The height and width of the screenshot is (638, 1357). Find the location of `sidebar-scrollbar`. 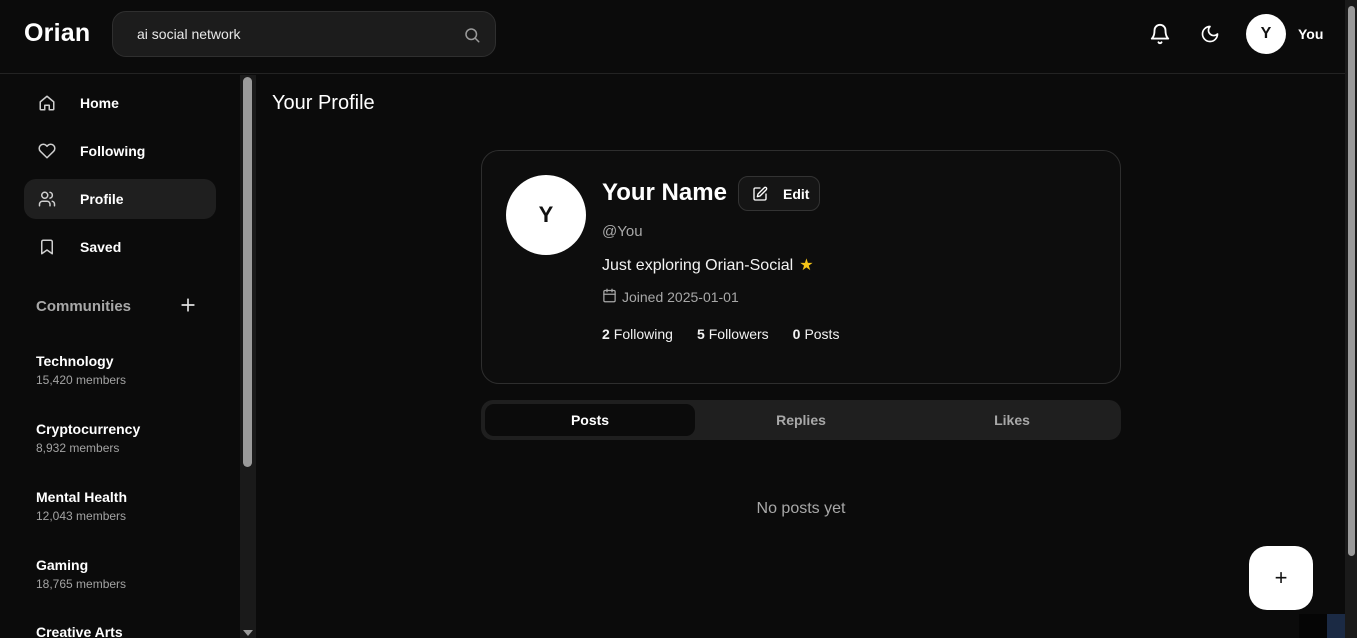

sidebar-scrollbar is located at coordinates (248, 356).